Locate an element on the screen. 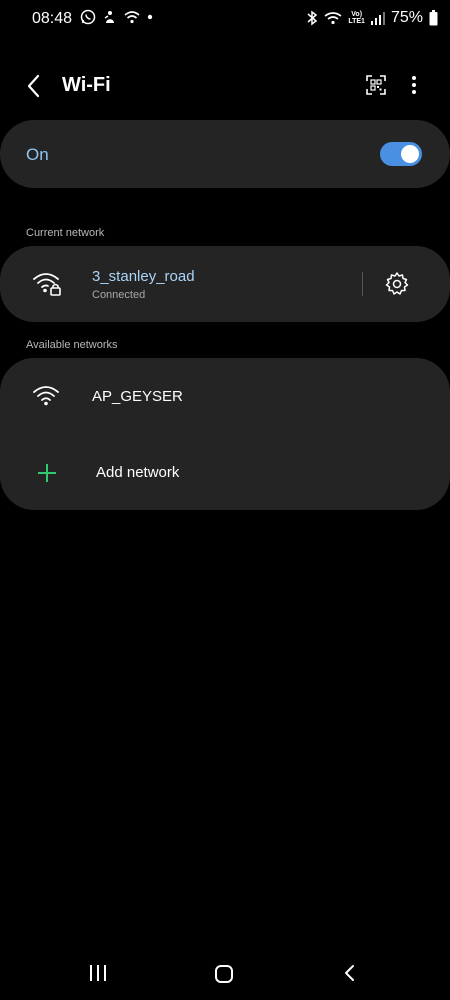  home-icon is located at coordinates (224, 974).